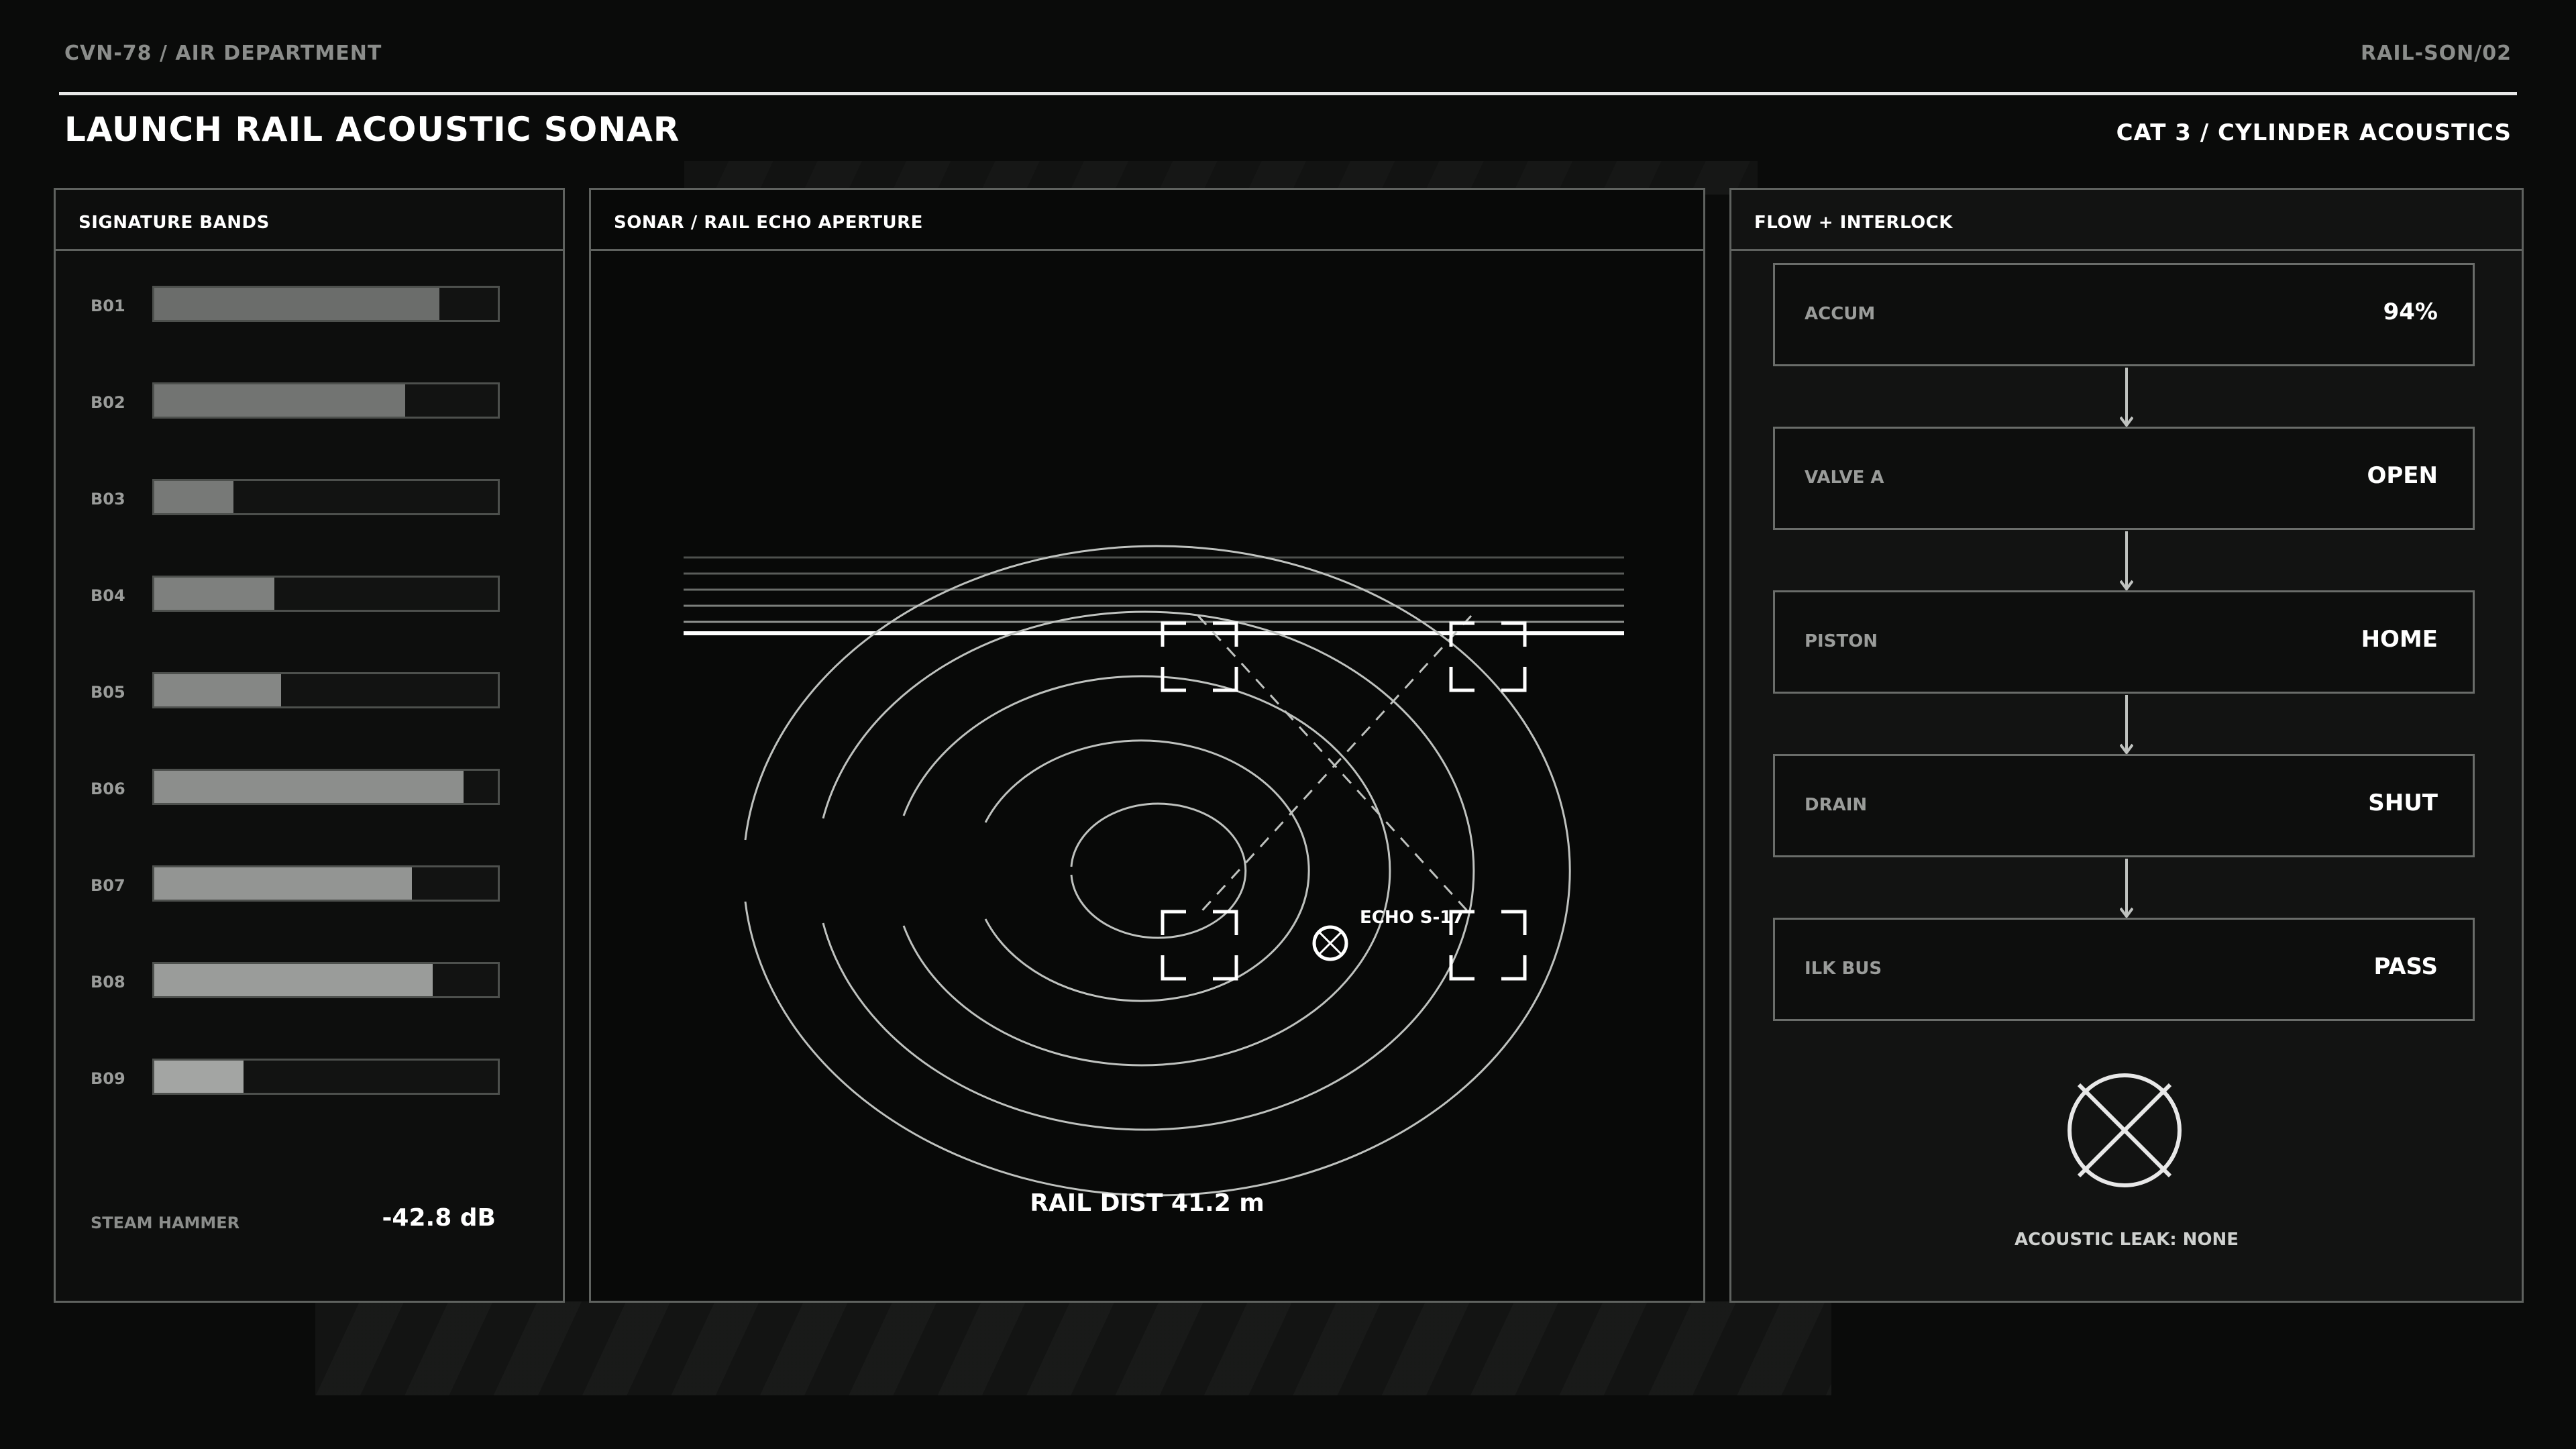 The width and height of the screenshot is (2576, 1449). What do you see at coordinates (1330, 943) in the screenshot?
I see `echo-marker` at bounding box center [1330, 943].